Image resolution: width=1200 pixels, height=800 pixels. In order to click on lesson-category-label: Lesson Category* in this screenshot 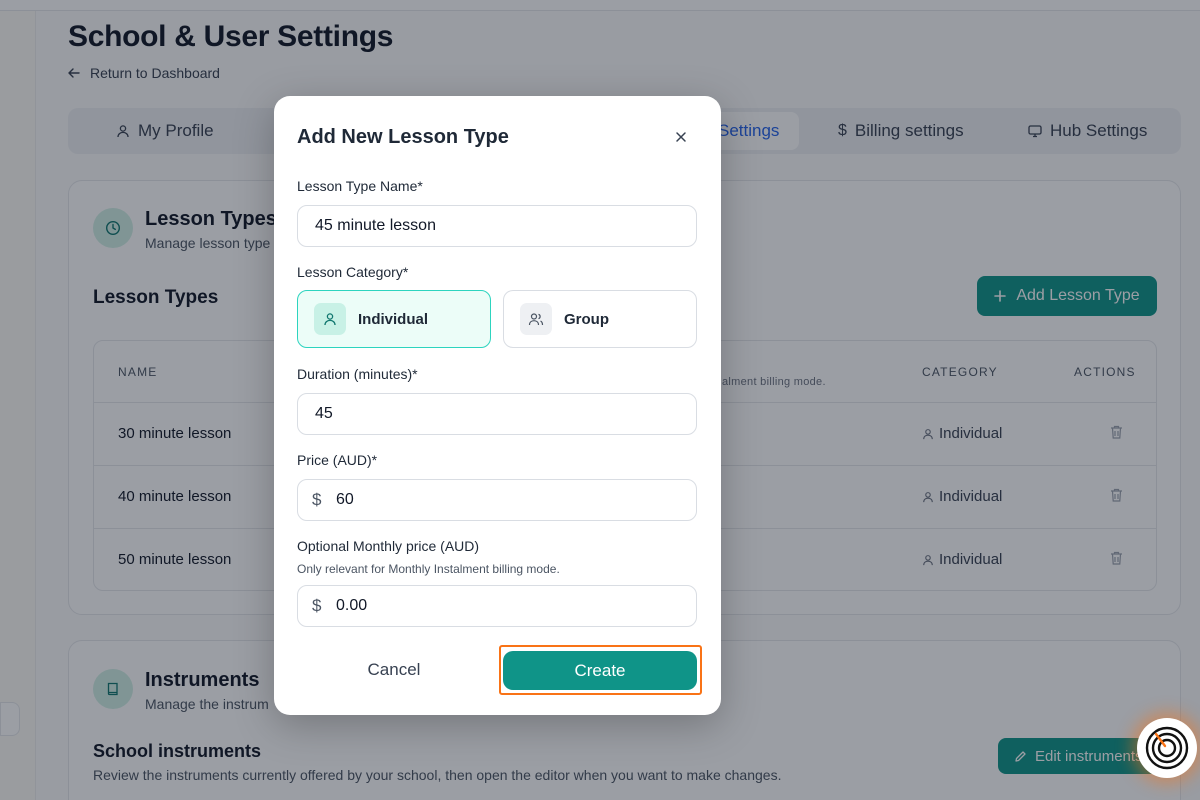, I will do `click(353, 272)`.